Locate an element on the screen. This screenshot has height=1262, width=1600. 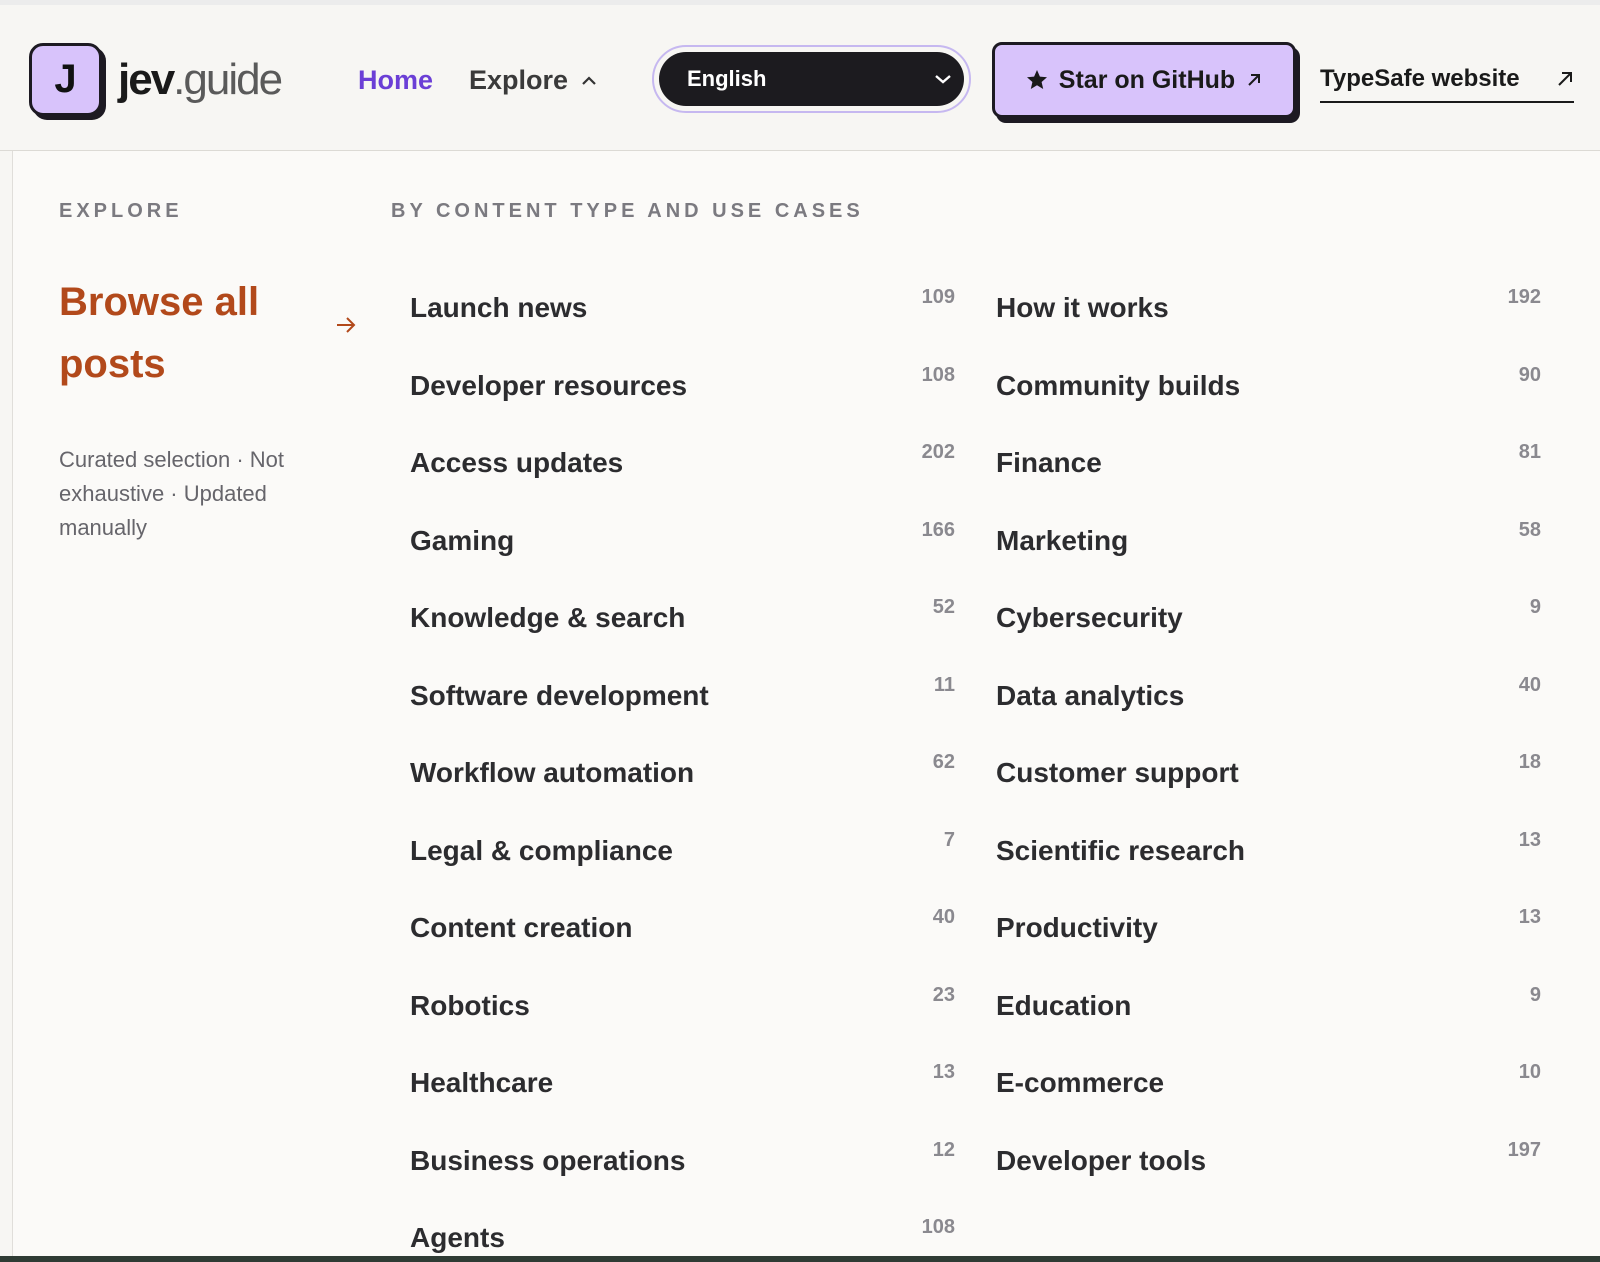
category-link: Legal & compliance 7 is located at coordinates (682, 850).